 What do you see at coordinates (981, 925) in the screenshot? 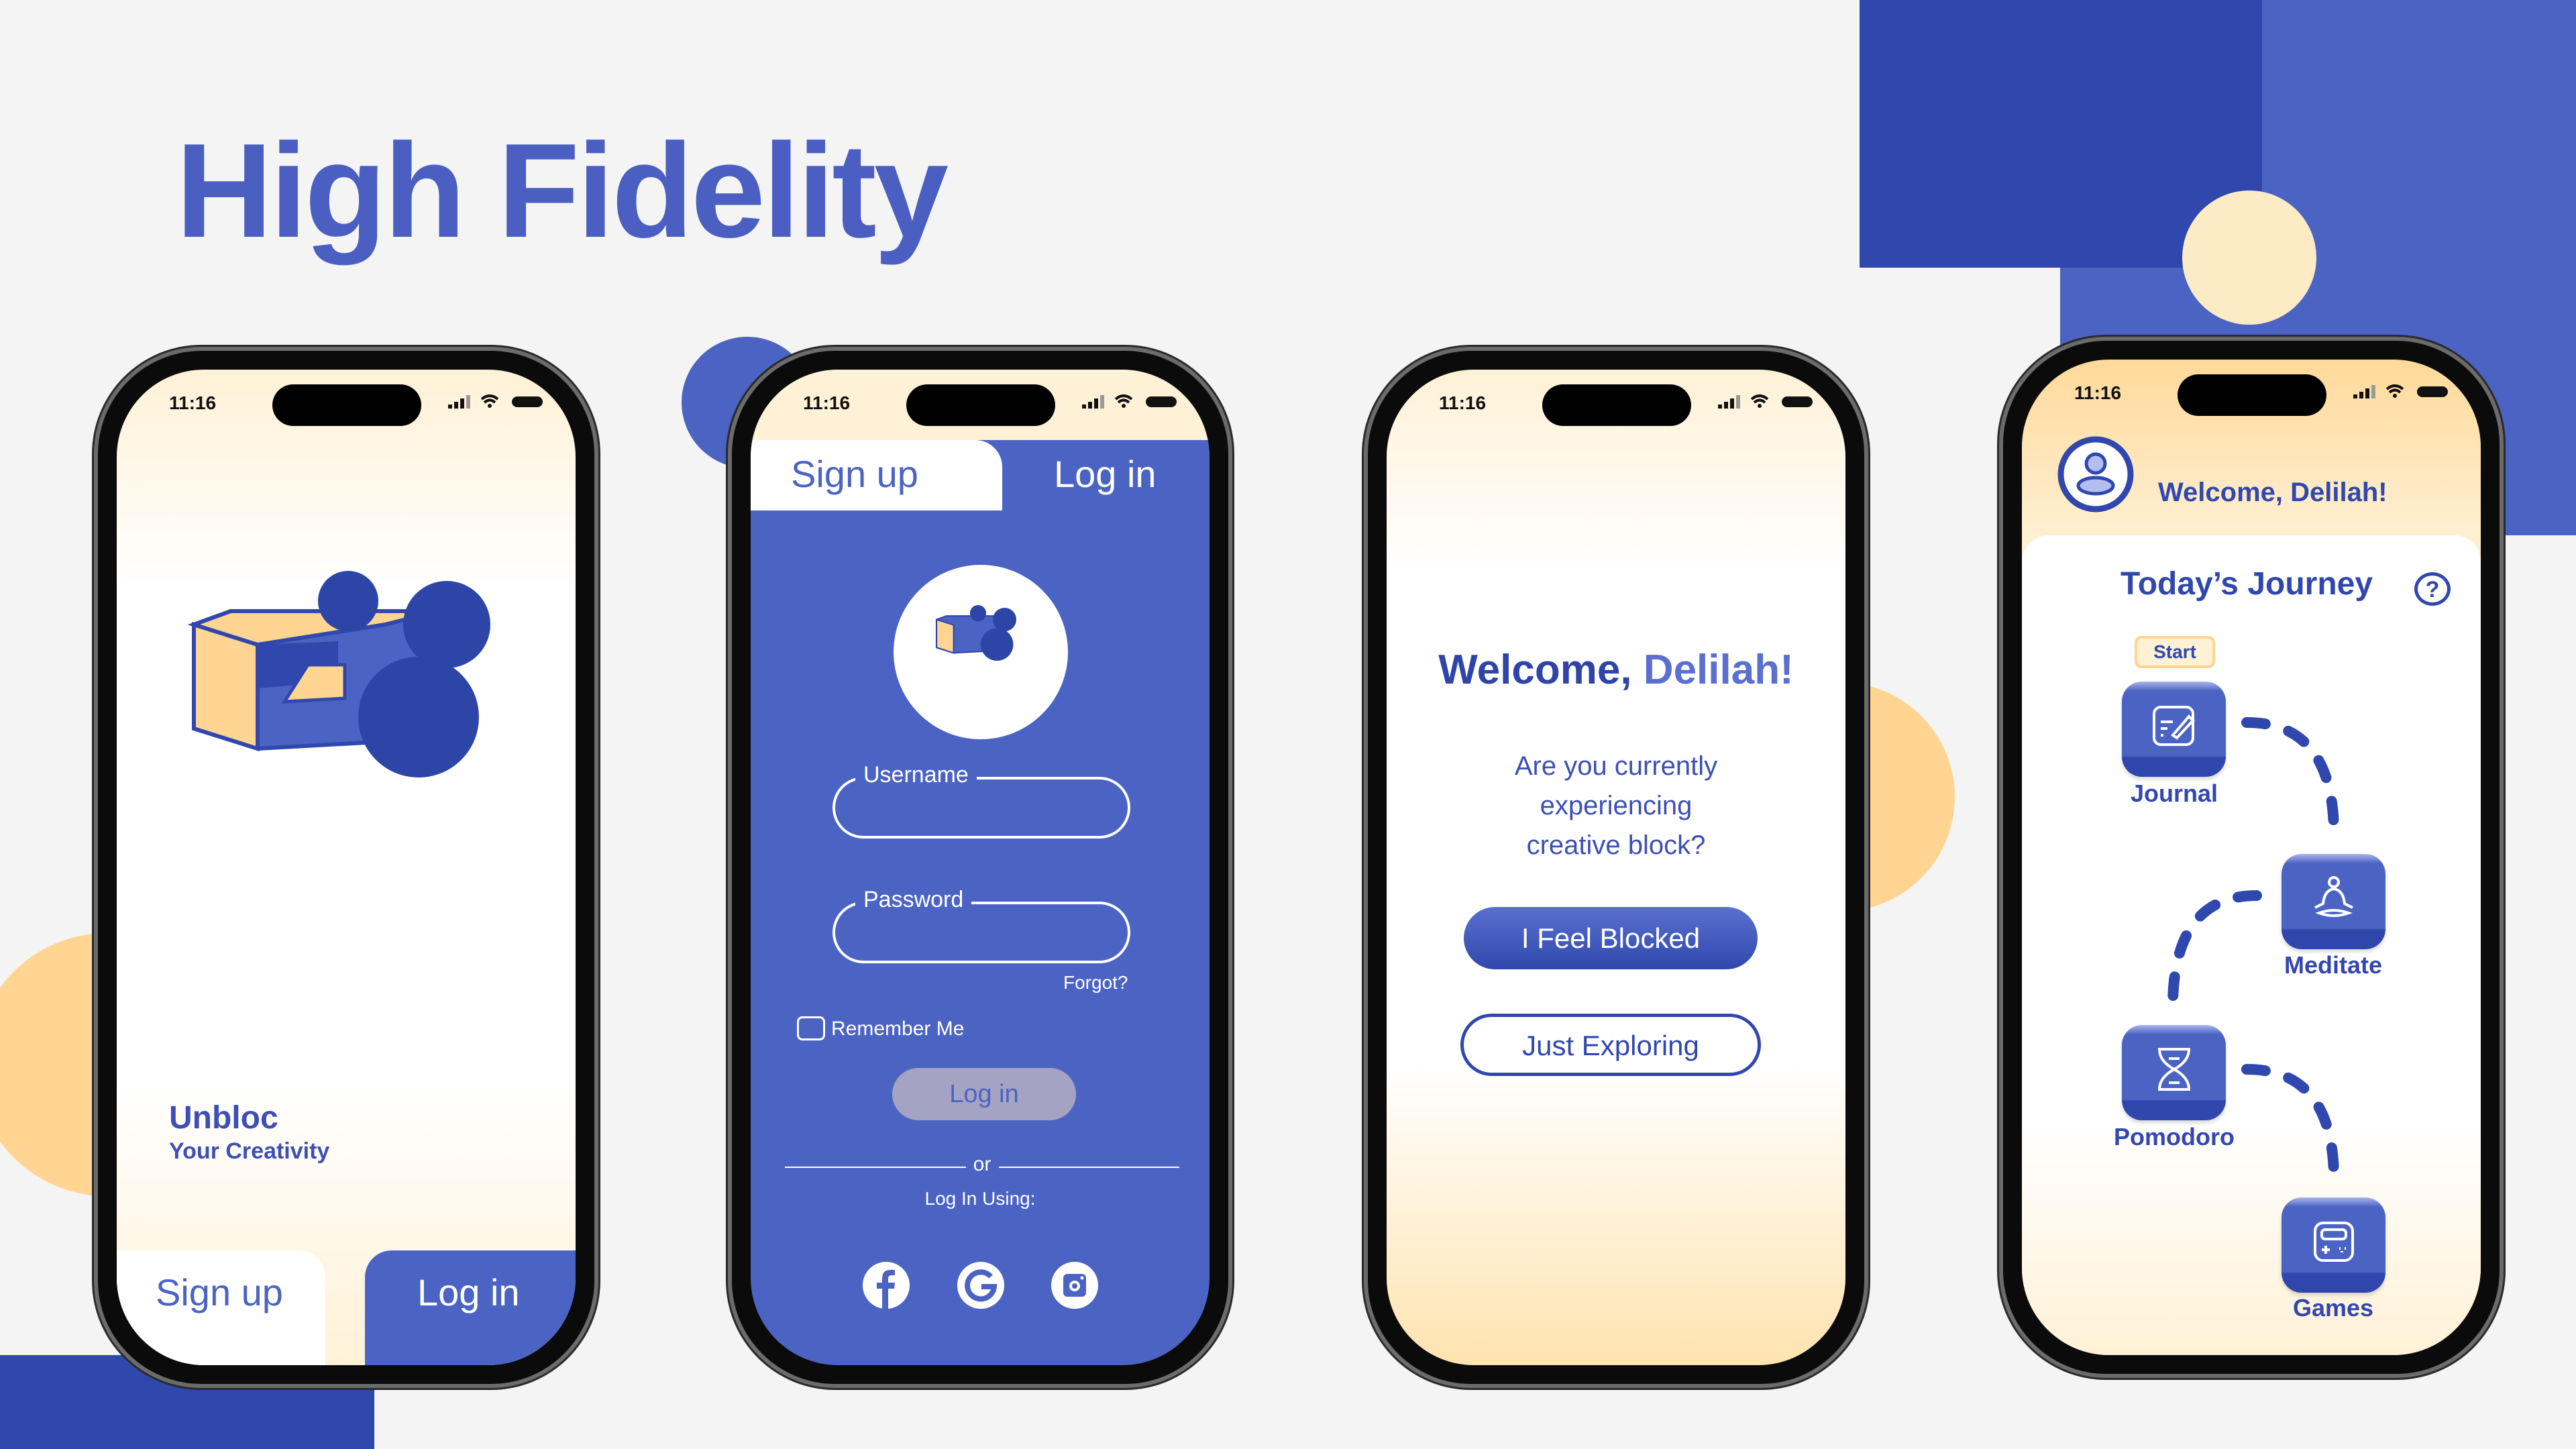
I see `password-input: Password` at bounding box center [981, 925].